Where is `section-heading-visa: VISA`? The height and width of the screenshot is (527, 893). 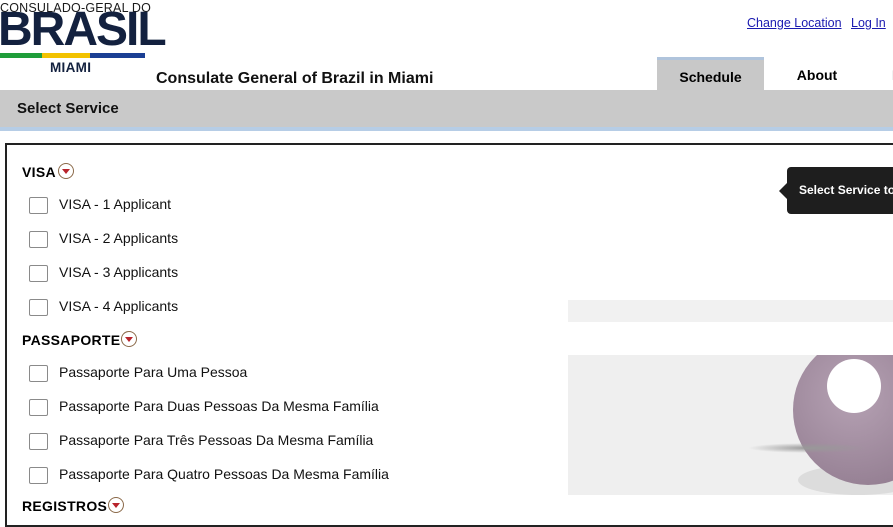 section-heading-visa: VISA is located at coordinates (39, 172).